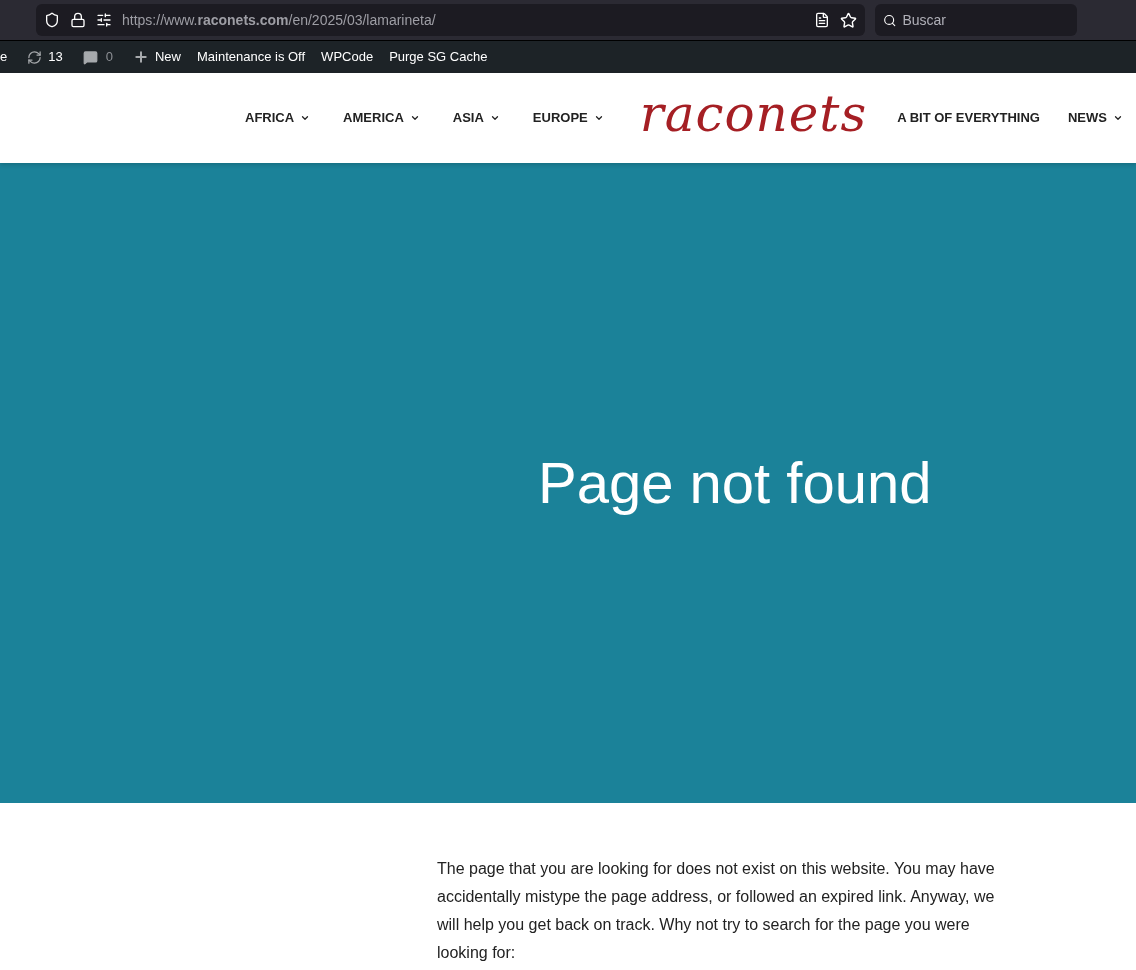  What do you see at coordinates (140, 57) in the screenshot?
I see `plus-icon` at bounding box center [140, 57].